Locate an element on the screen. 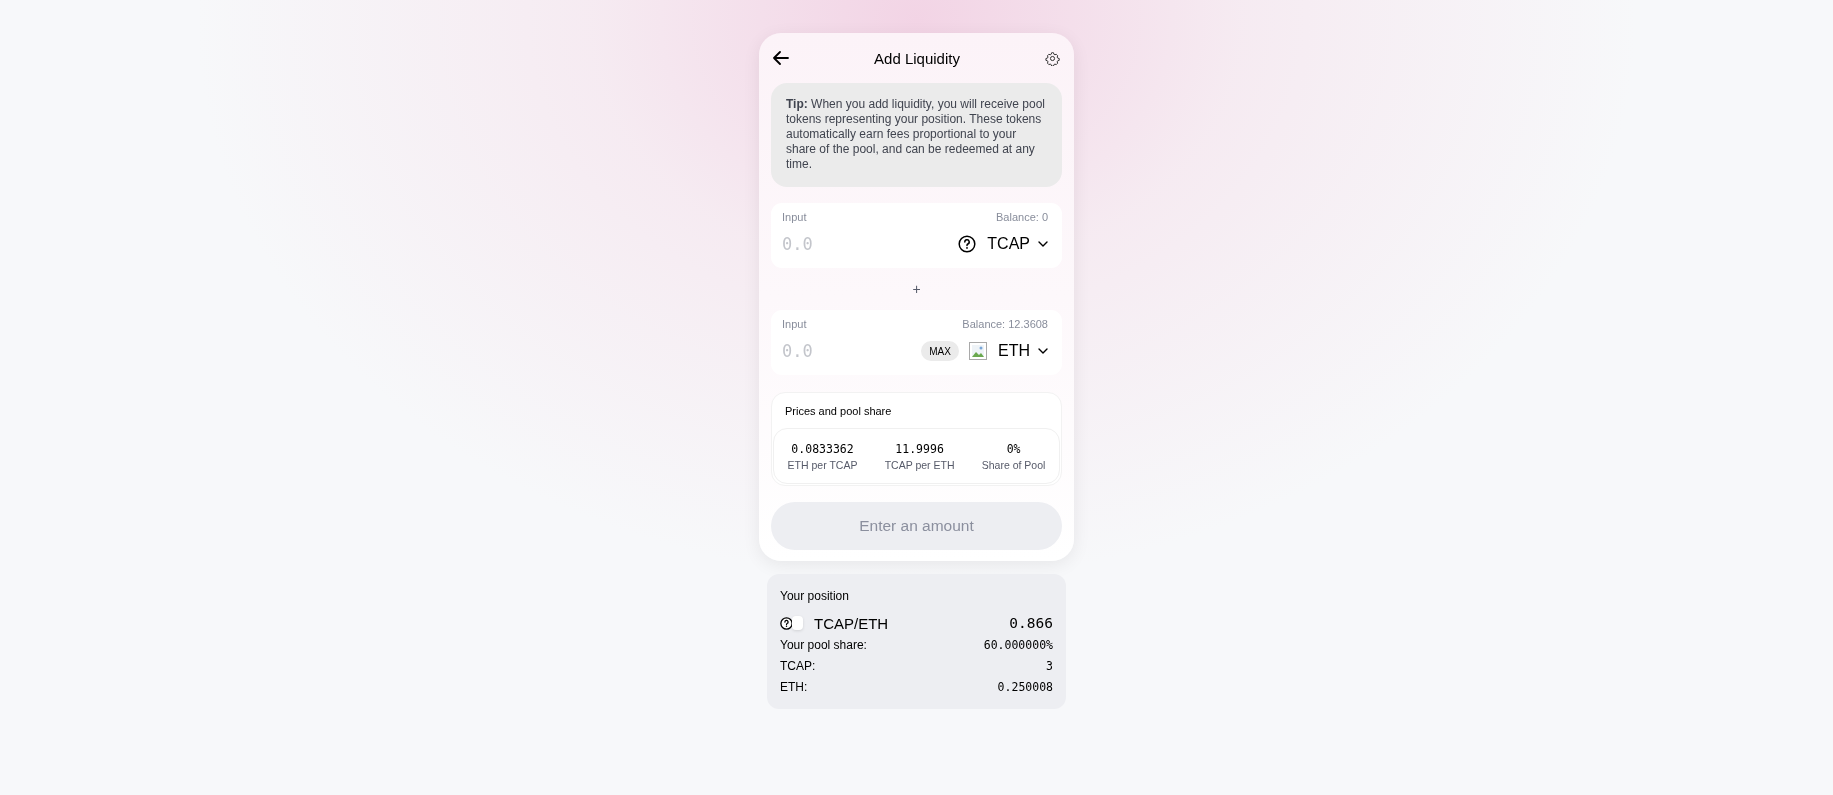  token-selector: TCAP is located at coordinates (1003, 244).